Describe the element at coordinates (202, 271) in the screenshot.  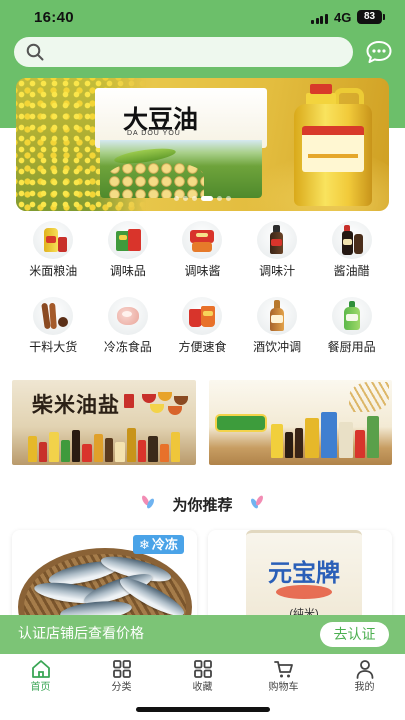
I see `category-label: 调味酱` at that location.